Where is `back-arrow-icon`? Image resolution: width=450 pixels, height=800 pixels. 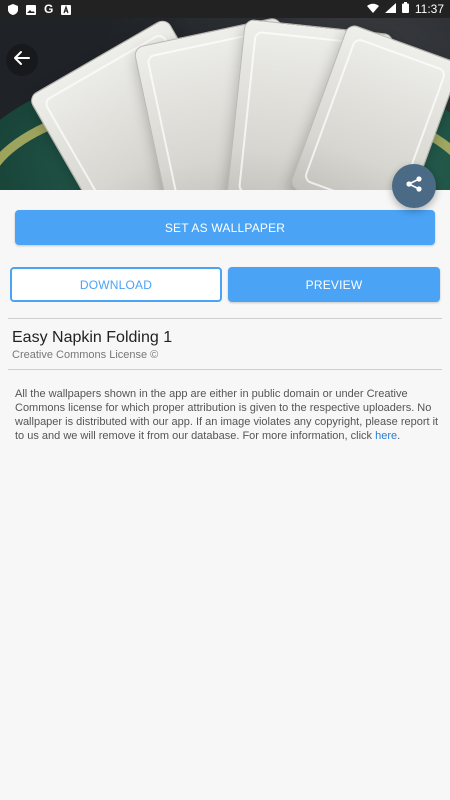 back-arrow-icon is located at coordinates (22, 60).